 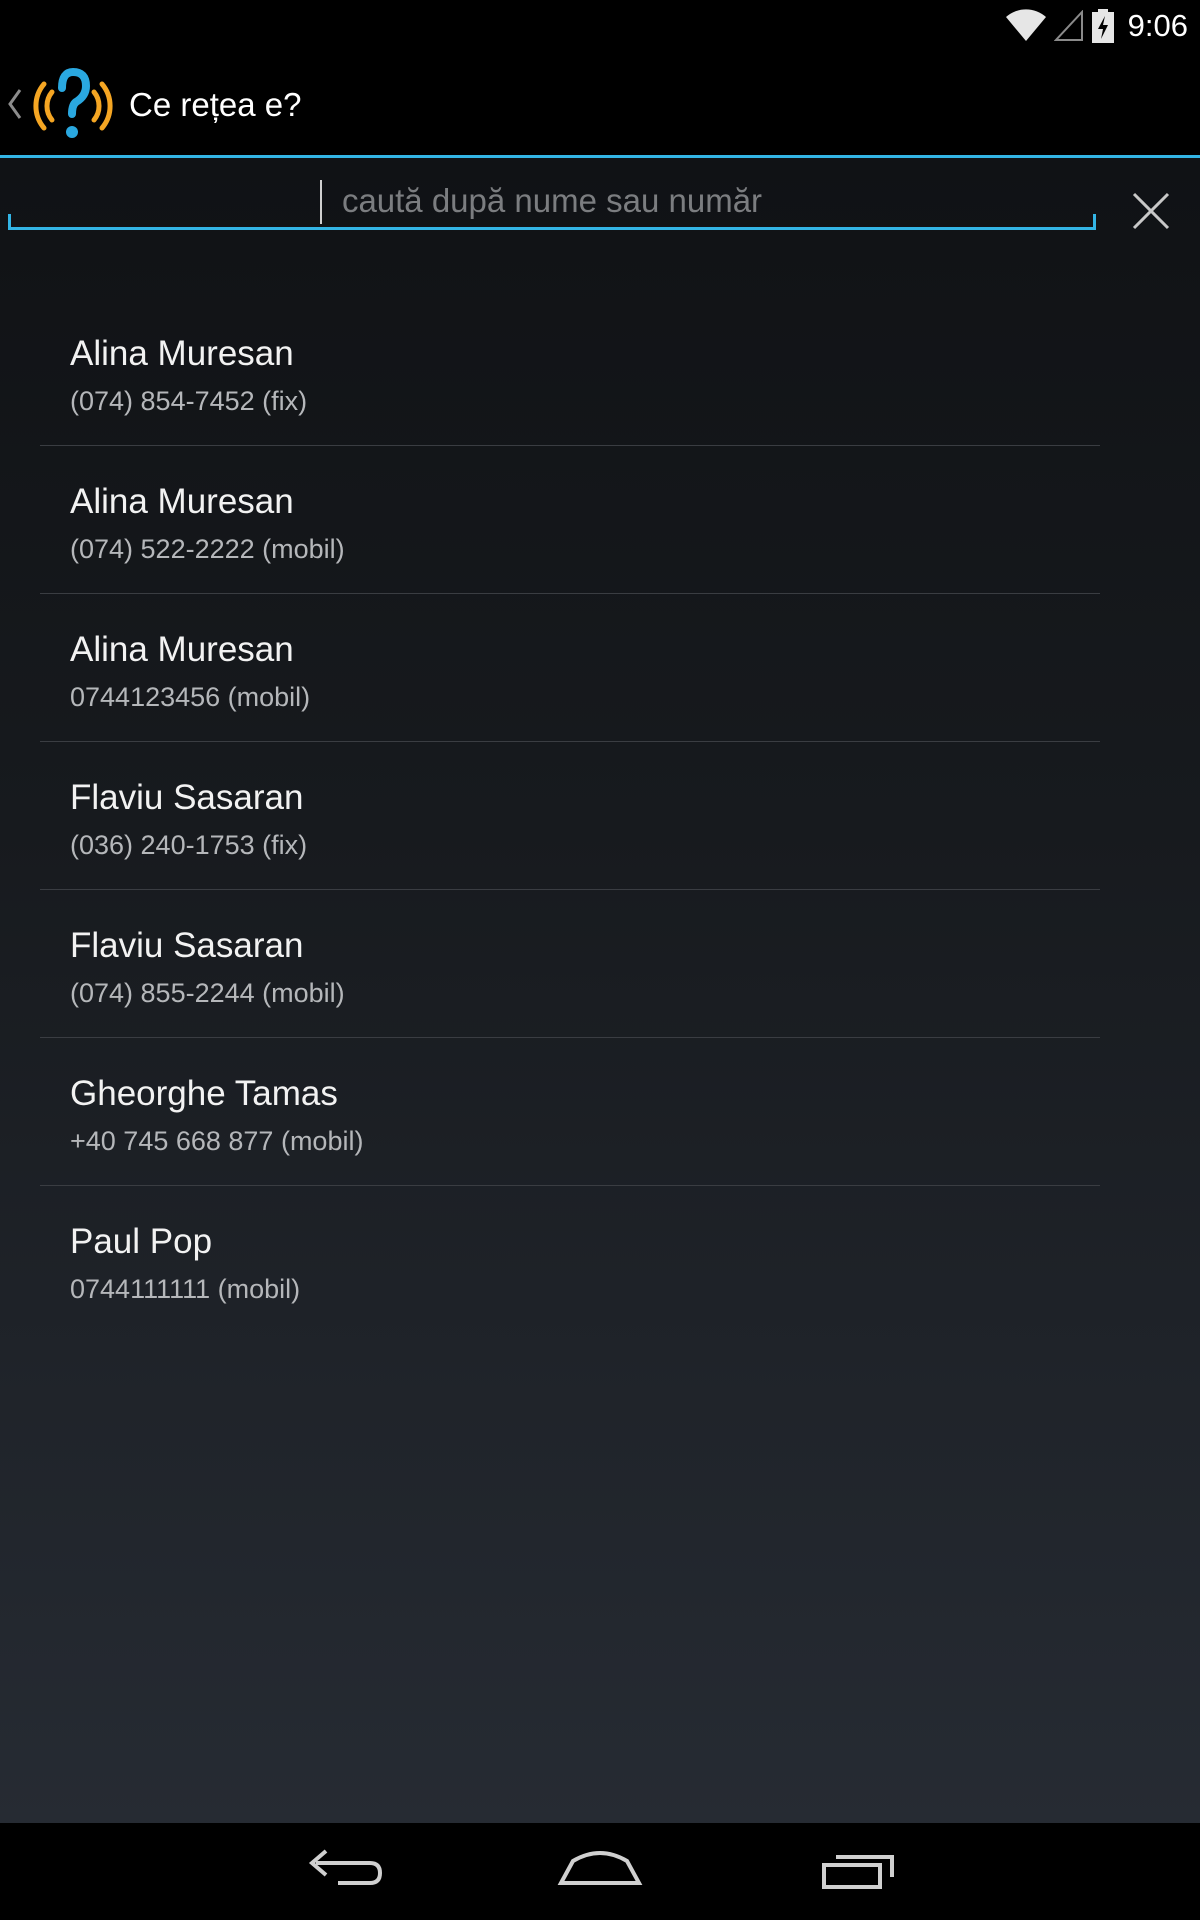 I want to click on battery-charging-icon, so click(x=1102, y=26).